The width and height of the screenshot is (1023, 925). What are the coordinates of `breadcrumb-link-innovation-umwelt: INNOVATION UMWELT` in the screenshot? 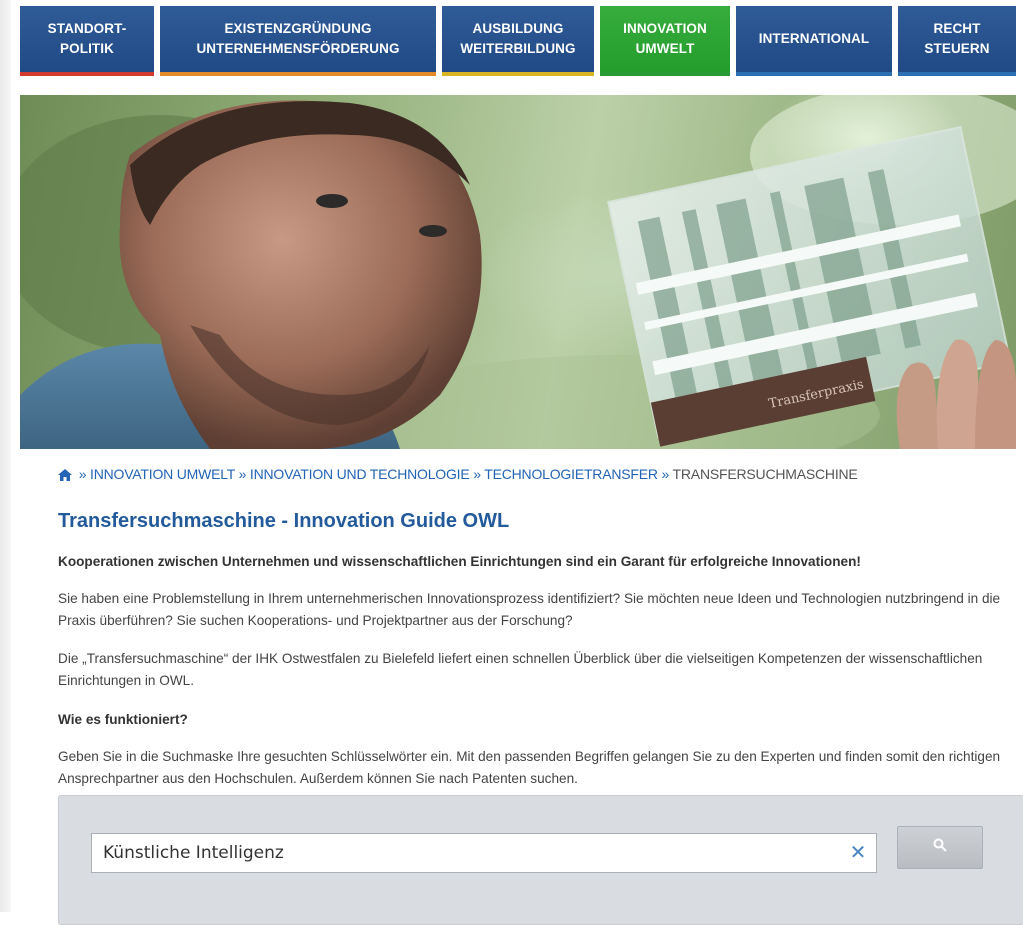 It's located at (162, 474).